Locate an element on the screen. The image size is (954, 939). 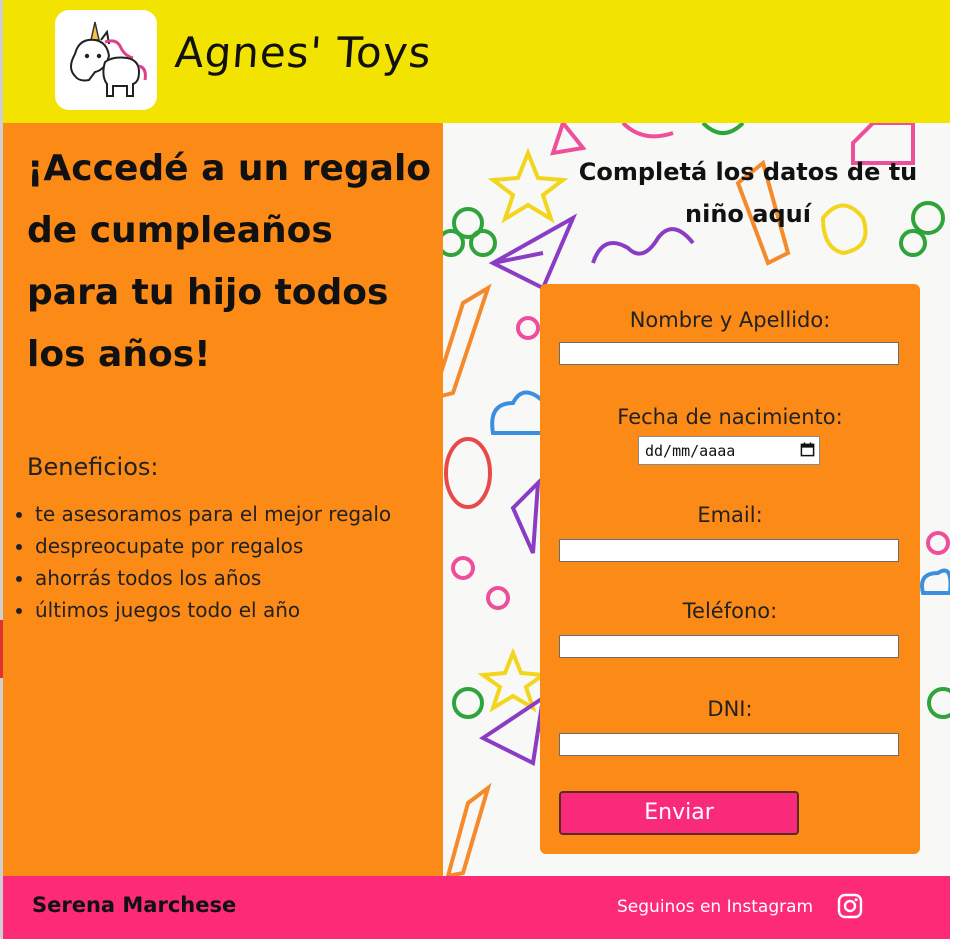
email-field is located at coordinates (729, 550).